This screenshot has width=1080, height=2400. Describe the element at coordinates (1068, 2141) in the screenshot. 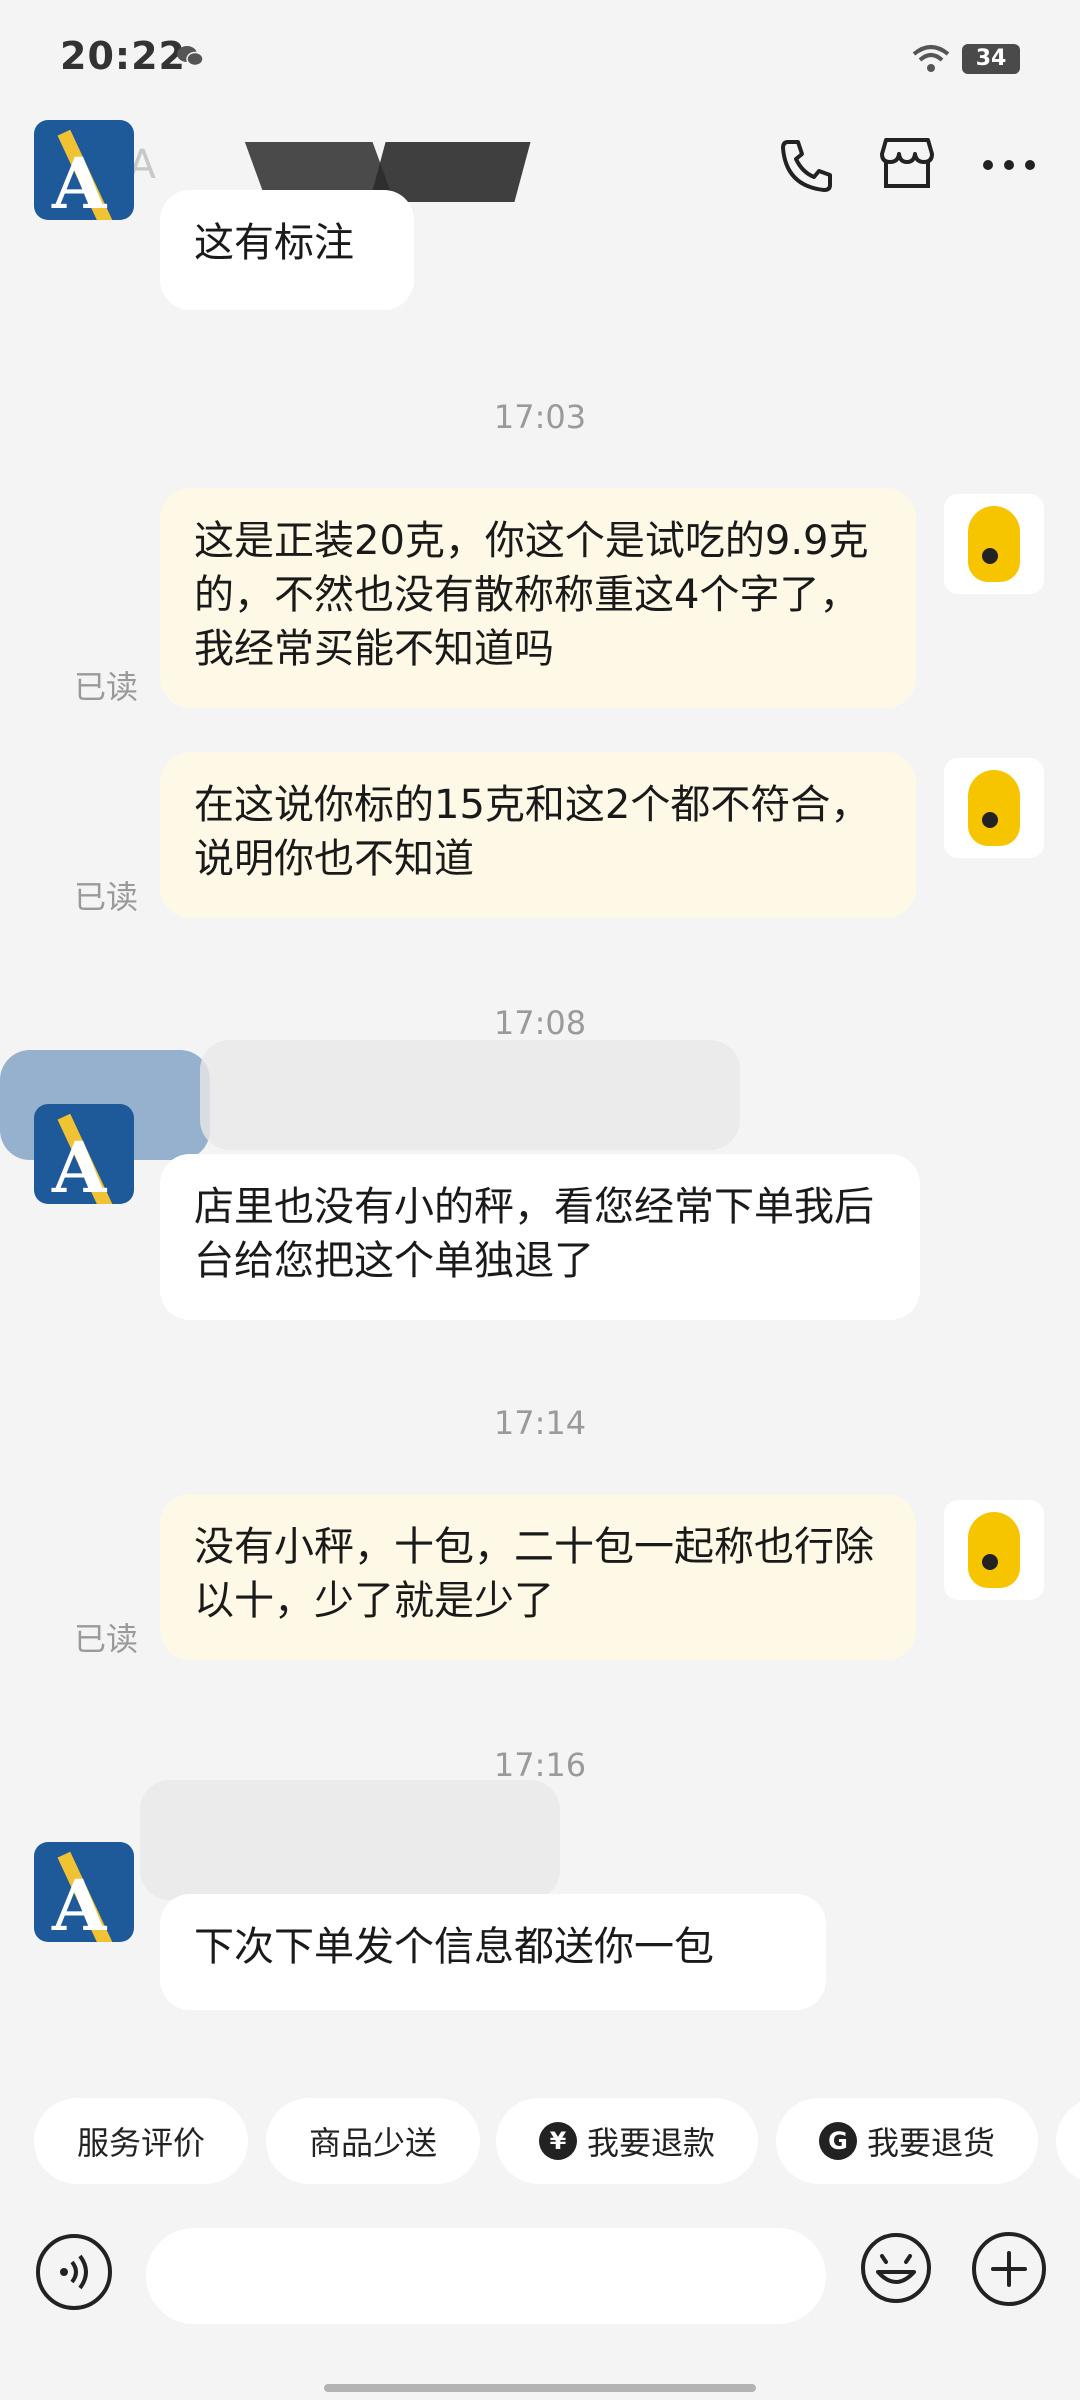

I see `quick-action-more` at that location.